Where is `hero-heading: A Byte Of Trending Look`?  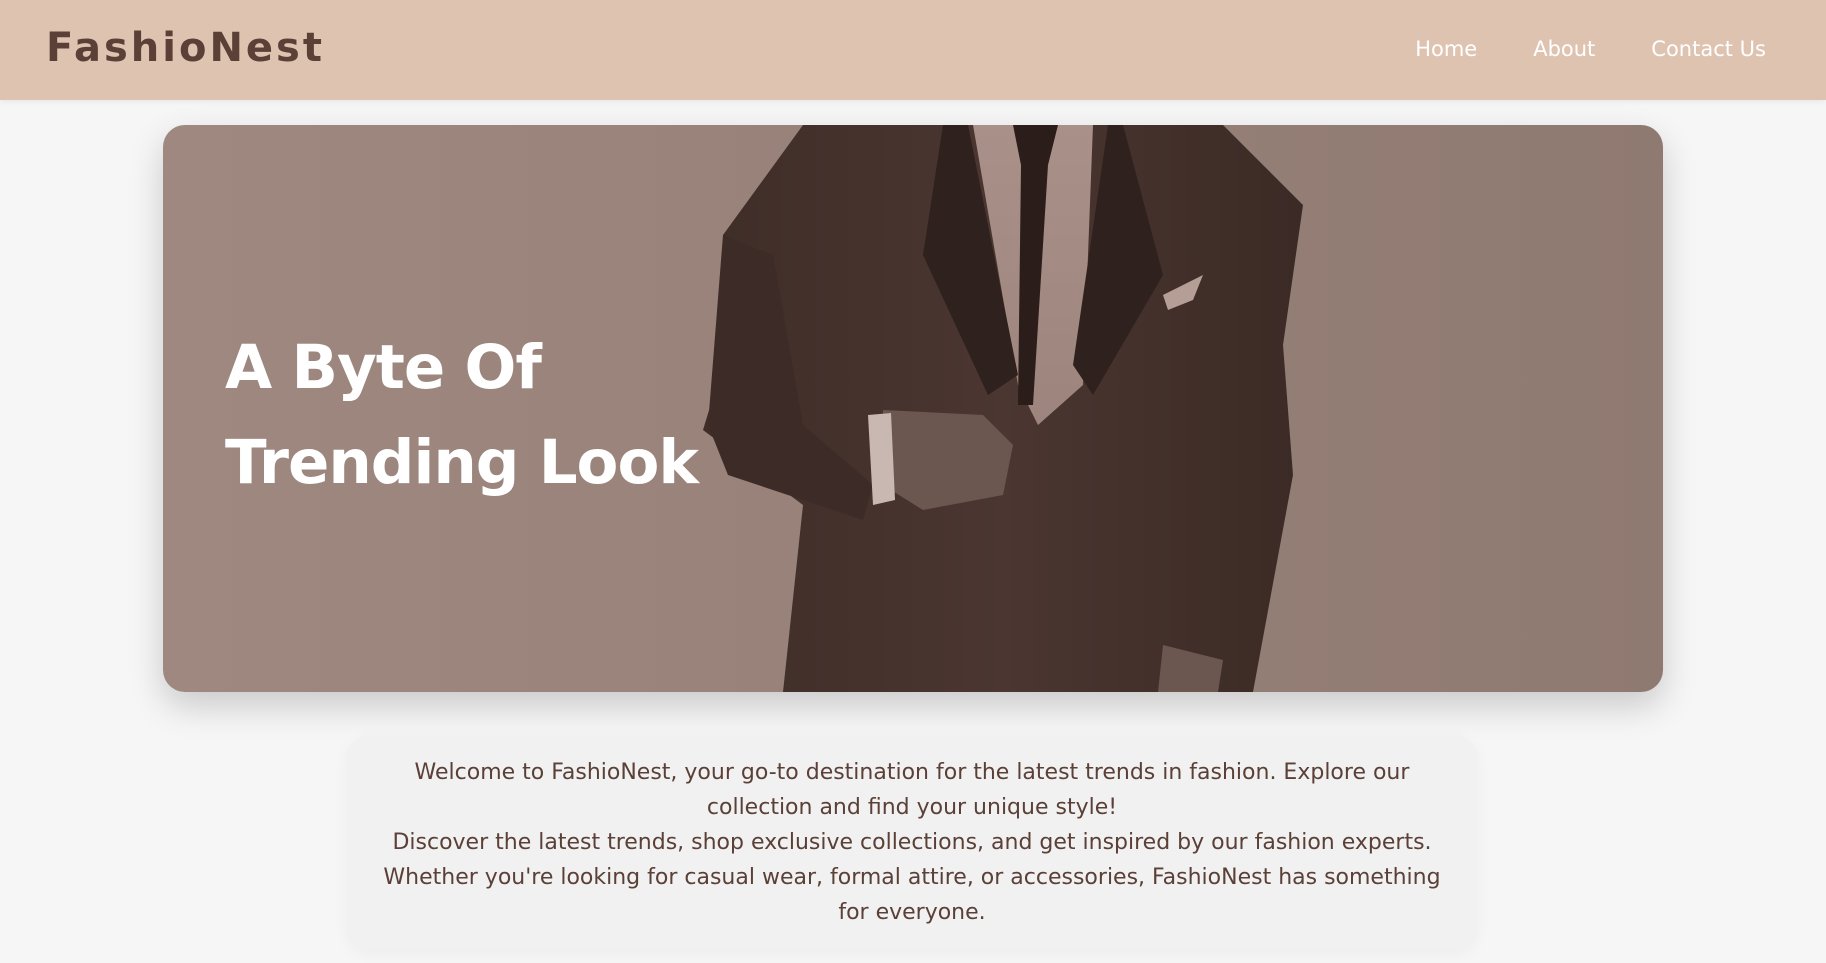
hero-heading: A Byte Of Trending Look is located at coordinates (462, 415).